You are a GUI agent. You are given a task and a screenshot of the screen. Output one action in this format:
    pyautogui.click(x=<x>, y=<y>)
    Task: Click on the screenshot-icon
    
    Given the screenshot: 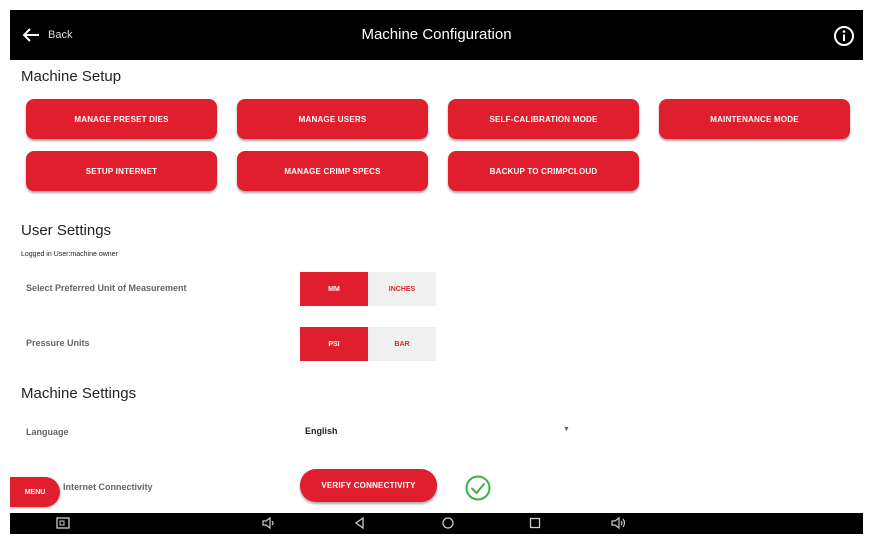 What is the action you would take?
    pyautogui.click(x=63, y=523)
    